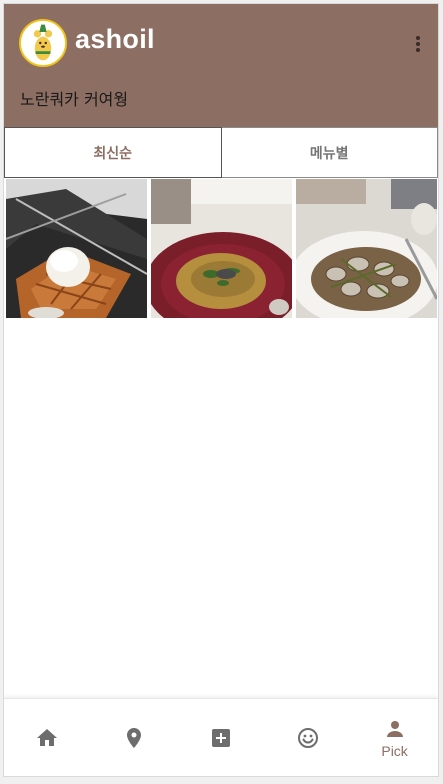 This screenshot has height=784, width=443. I want to click on nav-feed, so click(307, 737).